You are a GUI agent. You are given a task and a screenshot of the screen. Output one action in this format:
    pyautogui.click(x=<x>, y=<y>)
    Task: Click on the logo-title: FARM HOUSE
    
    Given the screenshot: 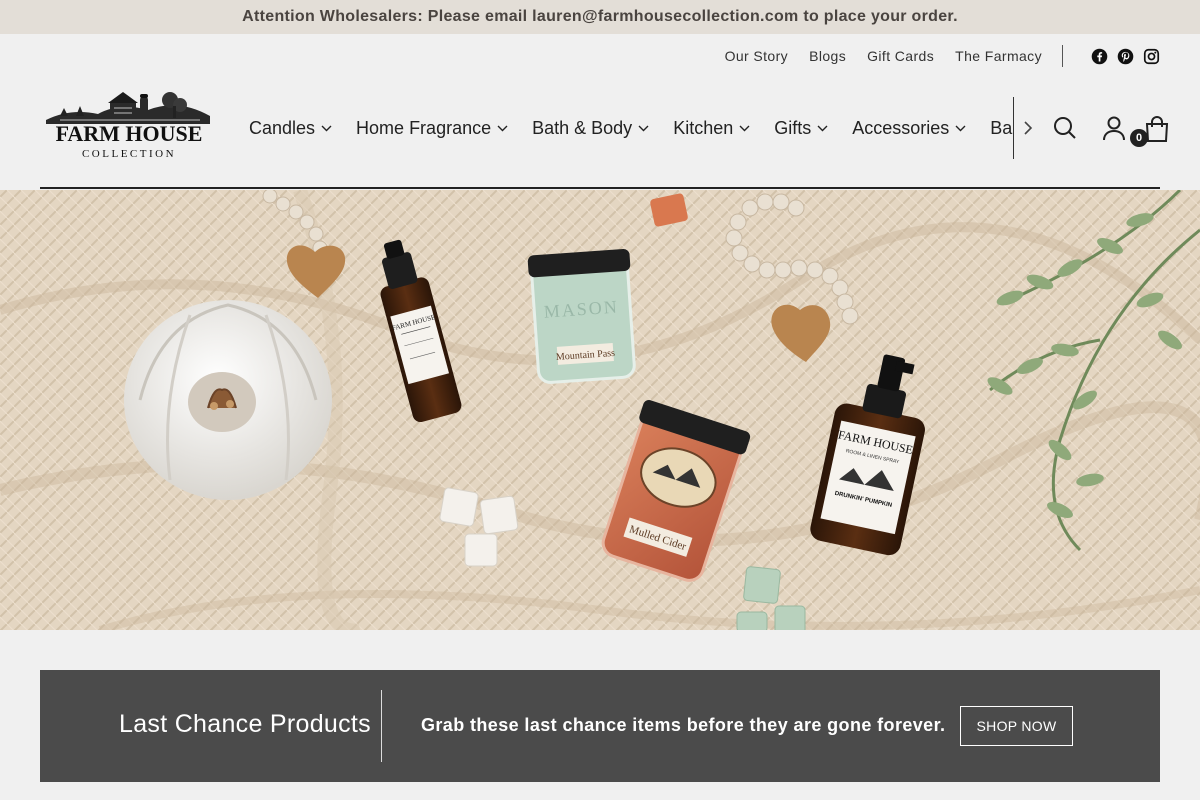 What is the action you would take?
    pyautogui.click(x=129, y=133)
    